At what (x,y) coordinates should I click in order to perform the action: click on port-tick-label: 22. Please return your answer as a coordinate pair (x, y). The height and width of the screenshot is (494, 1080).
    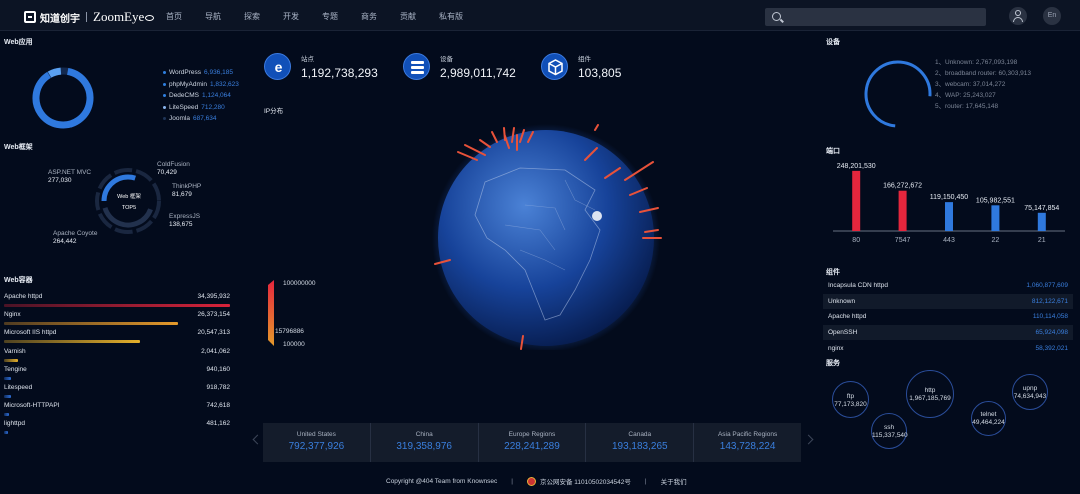
    Looking at the image, I should click on (996, 240).